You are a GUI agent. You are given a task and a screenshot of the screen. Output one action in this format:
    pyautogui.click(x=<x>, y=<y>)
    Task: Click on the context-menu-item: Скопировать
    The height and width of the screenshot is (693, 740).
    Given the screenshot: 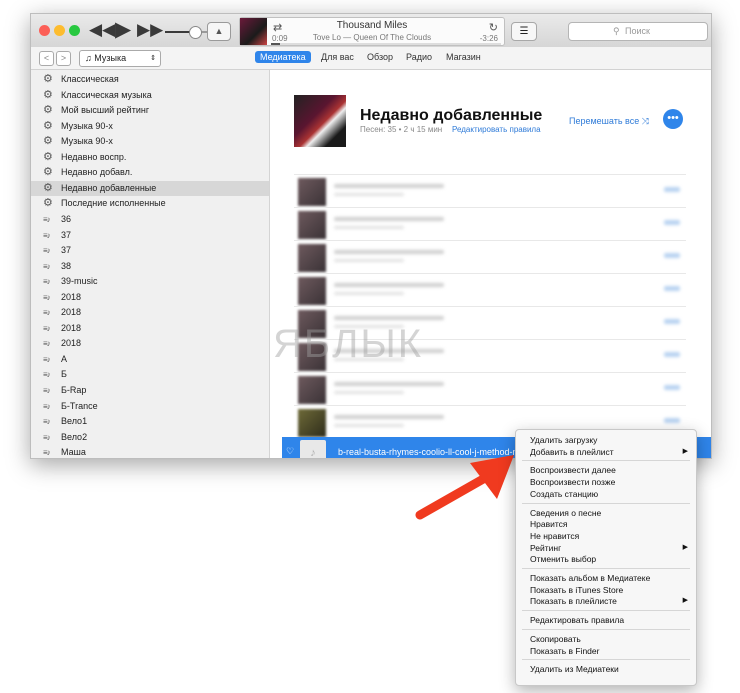 What is the action you would take?
    pyautogui.click(x=606, y=639)
    